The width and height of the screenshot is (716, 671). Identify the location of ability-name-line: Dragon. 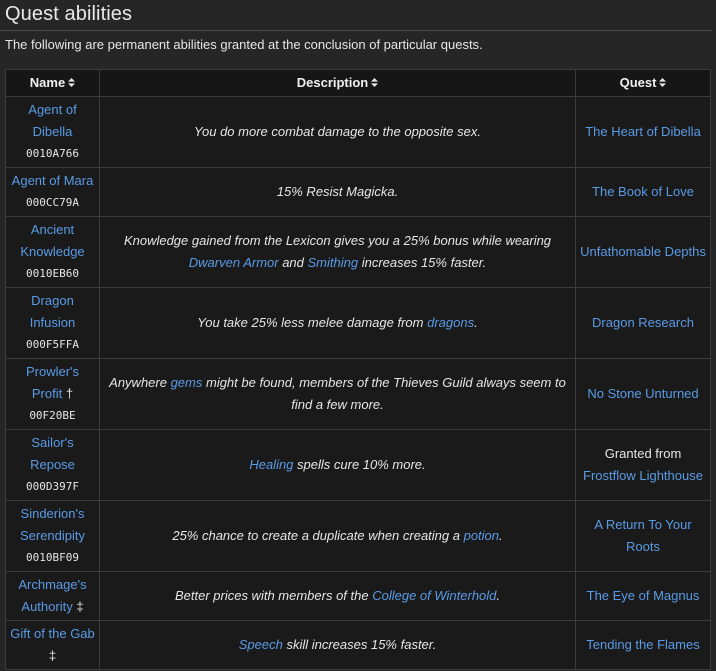
(52, 300).